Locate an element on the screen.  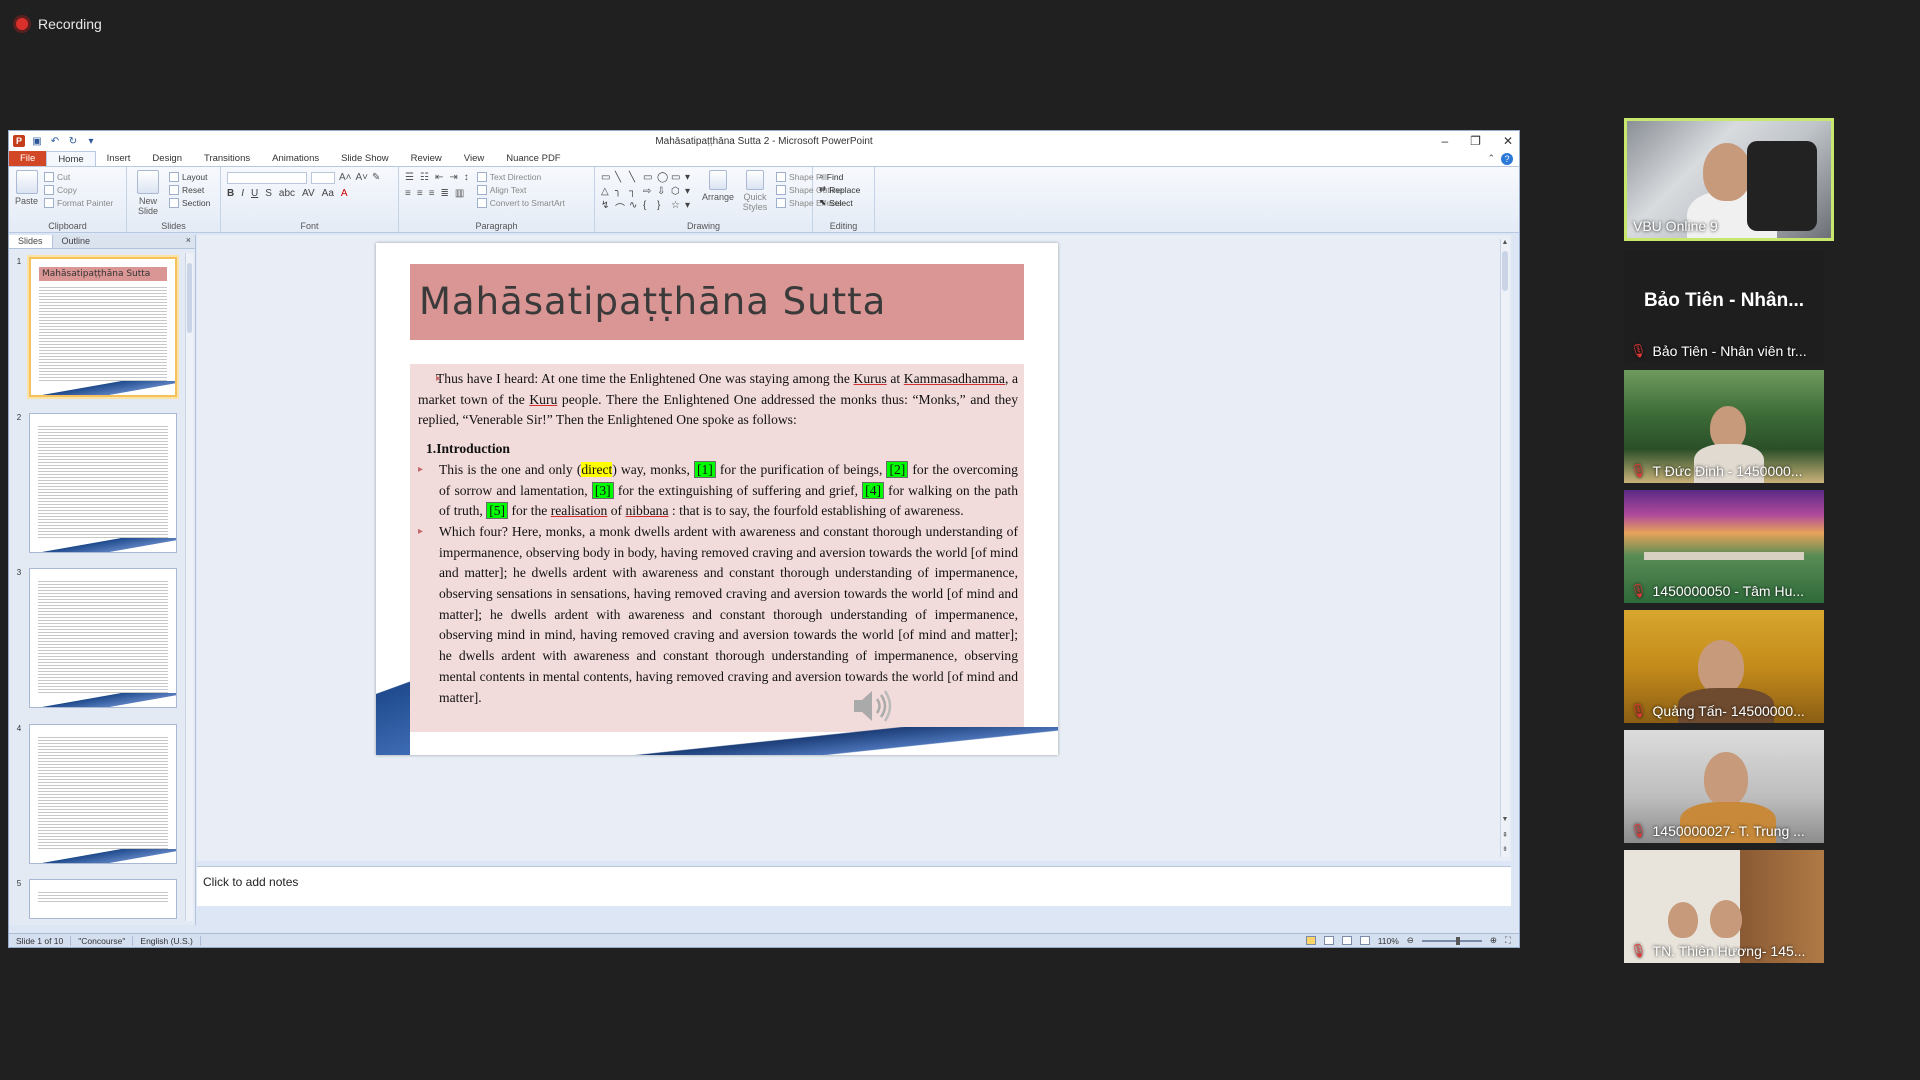
participant-tile: VBU Online 9 is located at coordinates (1729, 179).